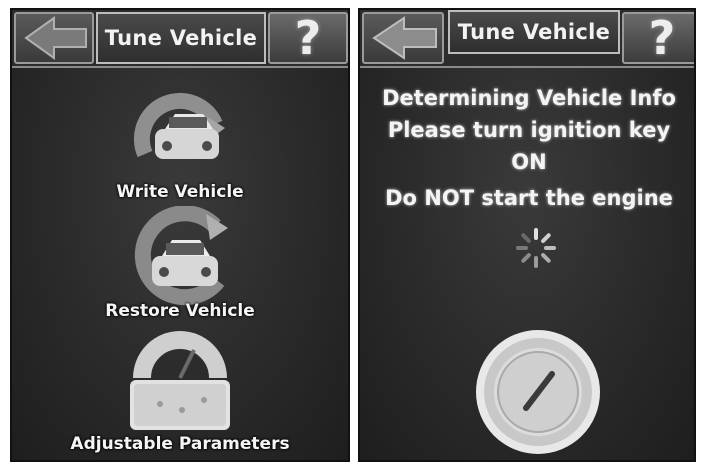  I want to click on menu-item-write-vehicle: Write Vehicle, so click(180, 143).